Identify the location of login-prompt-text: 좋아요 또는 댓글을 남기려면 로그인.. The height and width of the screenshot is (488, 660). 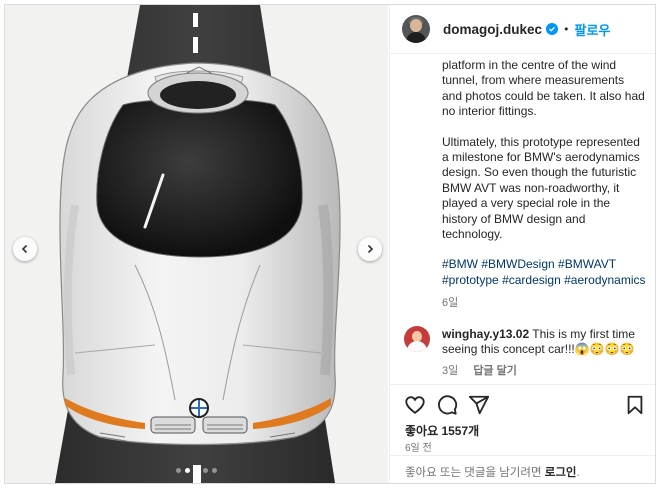
(492, 472).